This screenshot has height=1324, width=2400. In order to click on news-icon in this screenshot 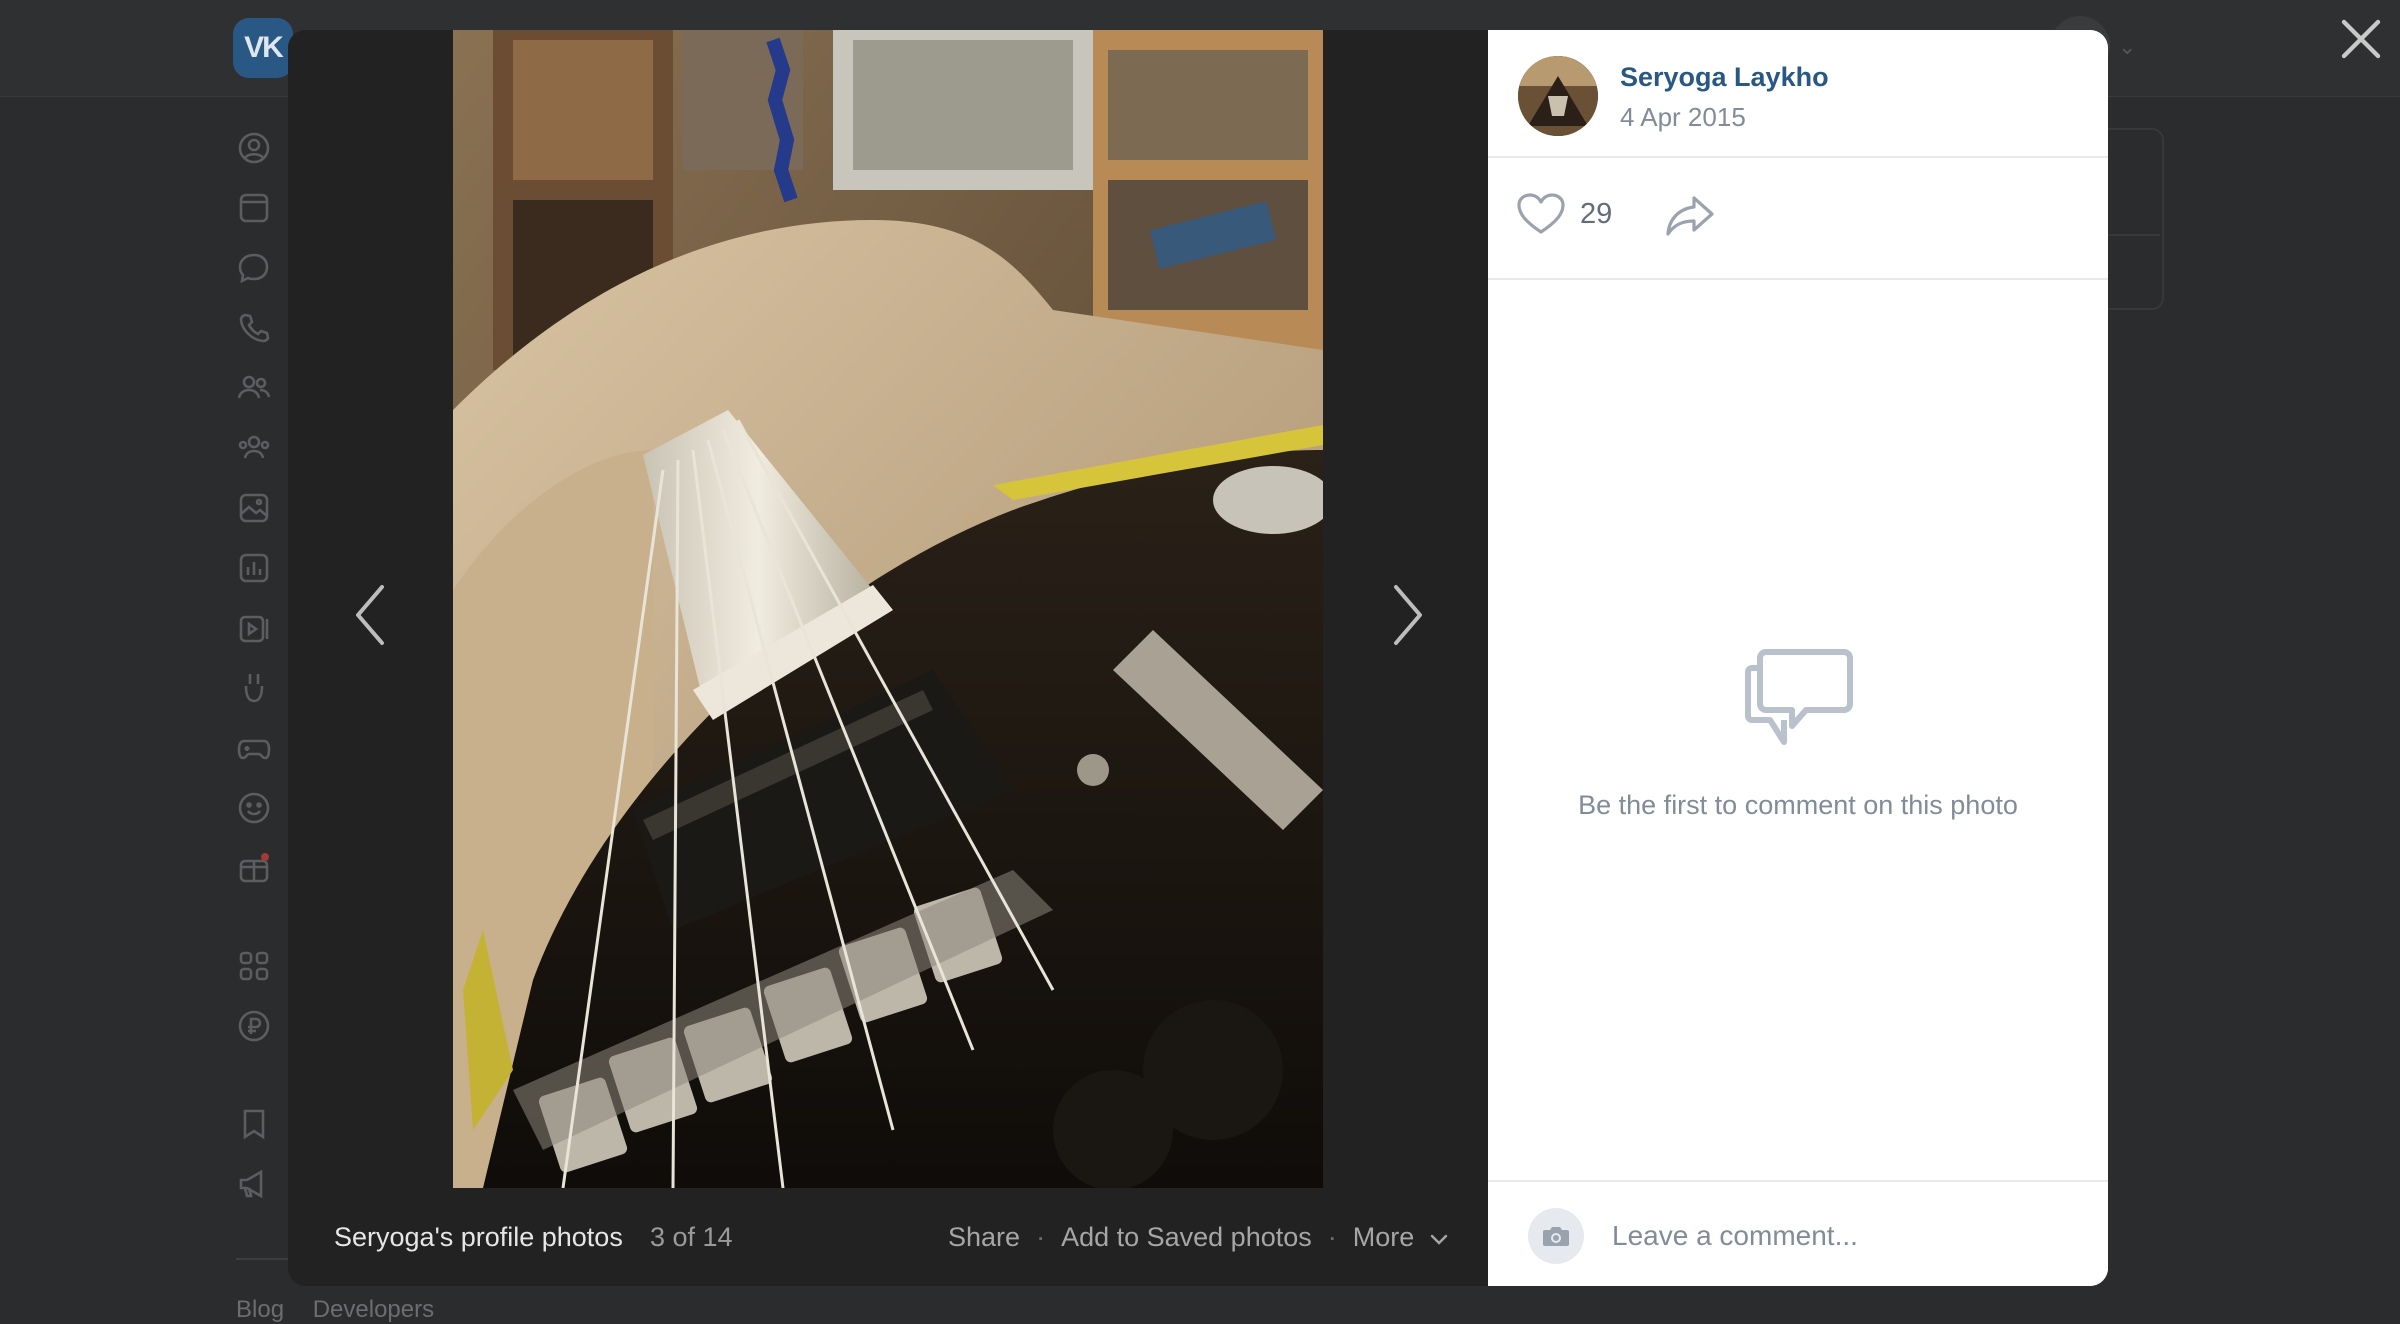, I will do `click(254, 208)`.